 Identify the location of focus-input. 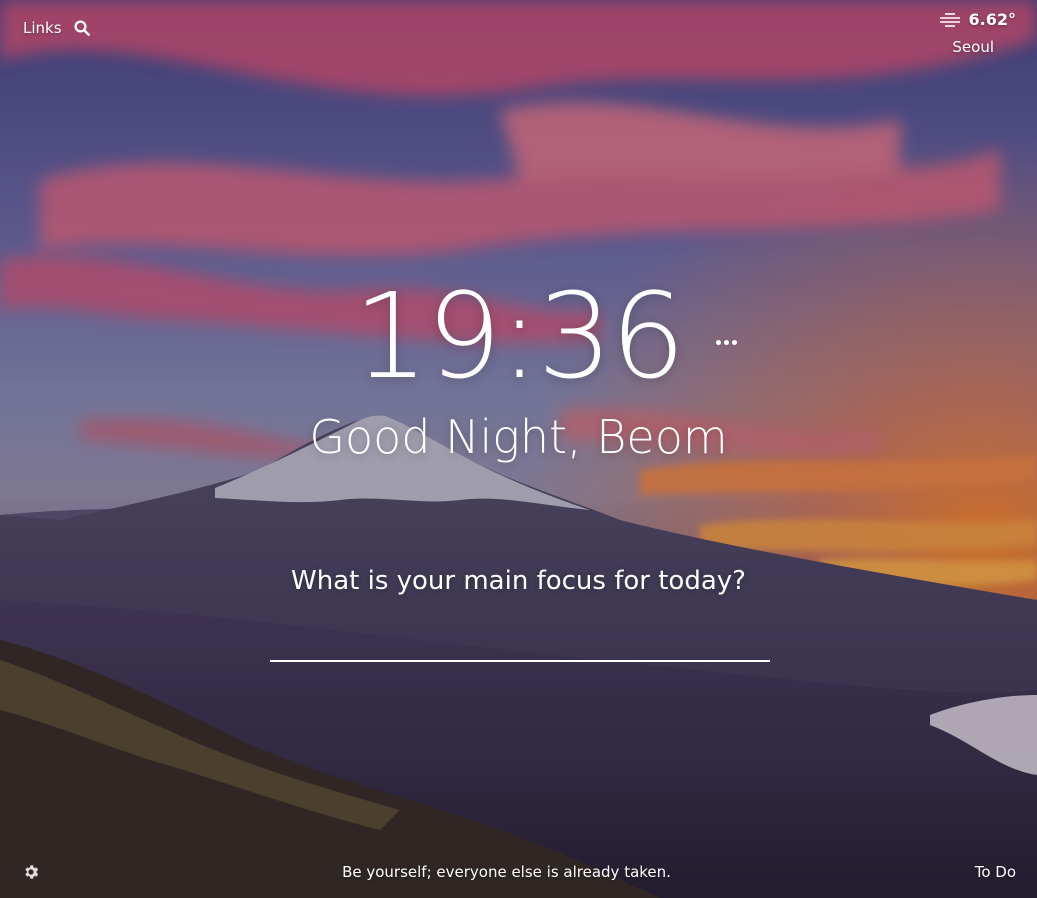
(520, 644).